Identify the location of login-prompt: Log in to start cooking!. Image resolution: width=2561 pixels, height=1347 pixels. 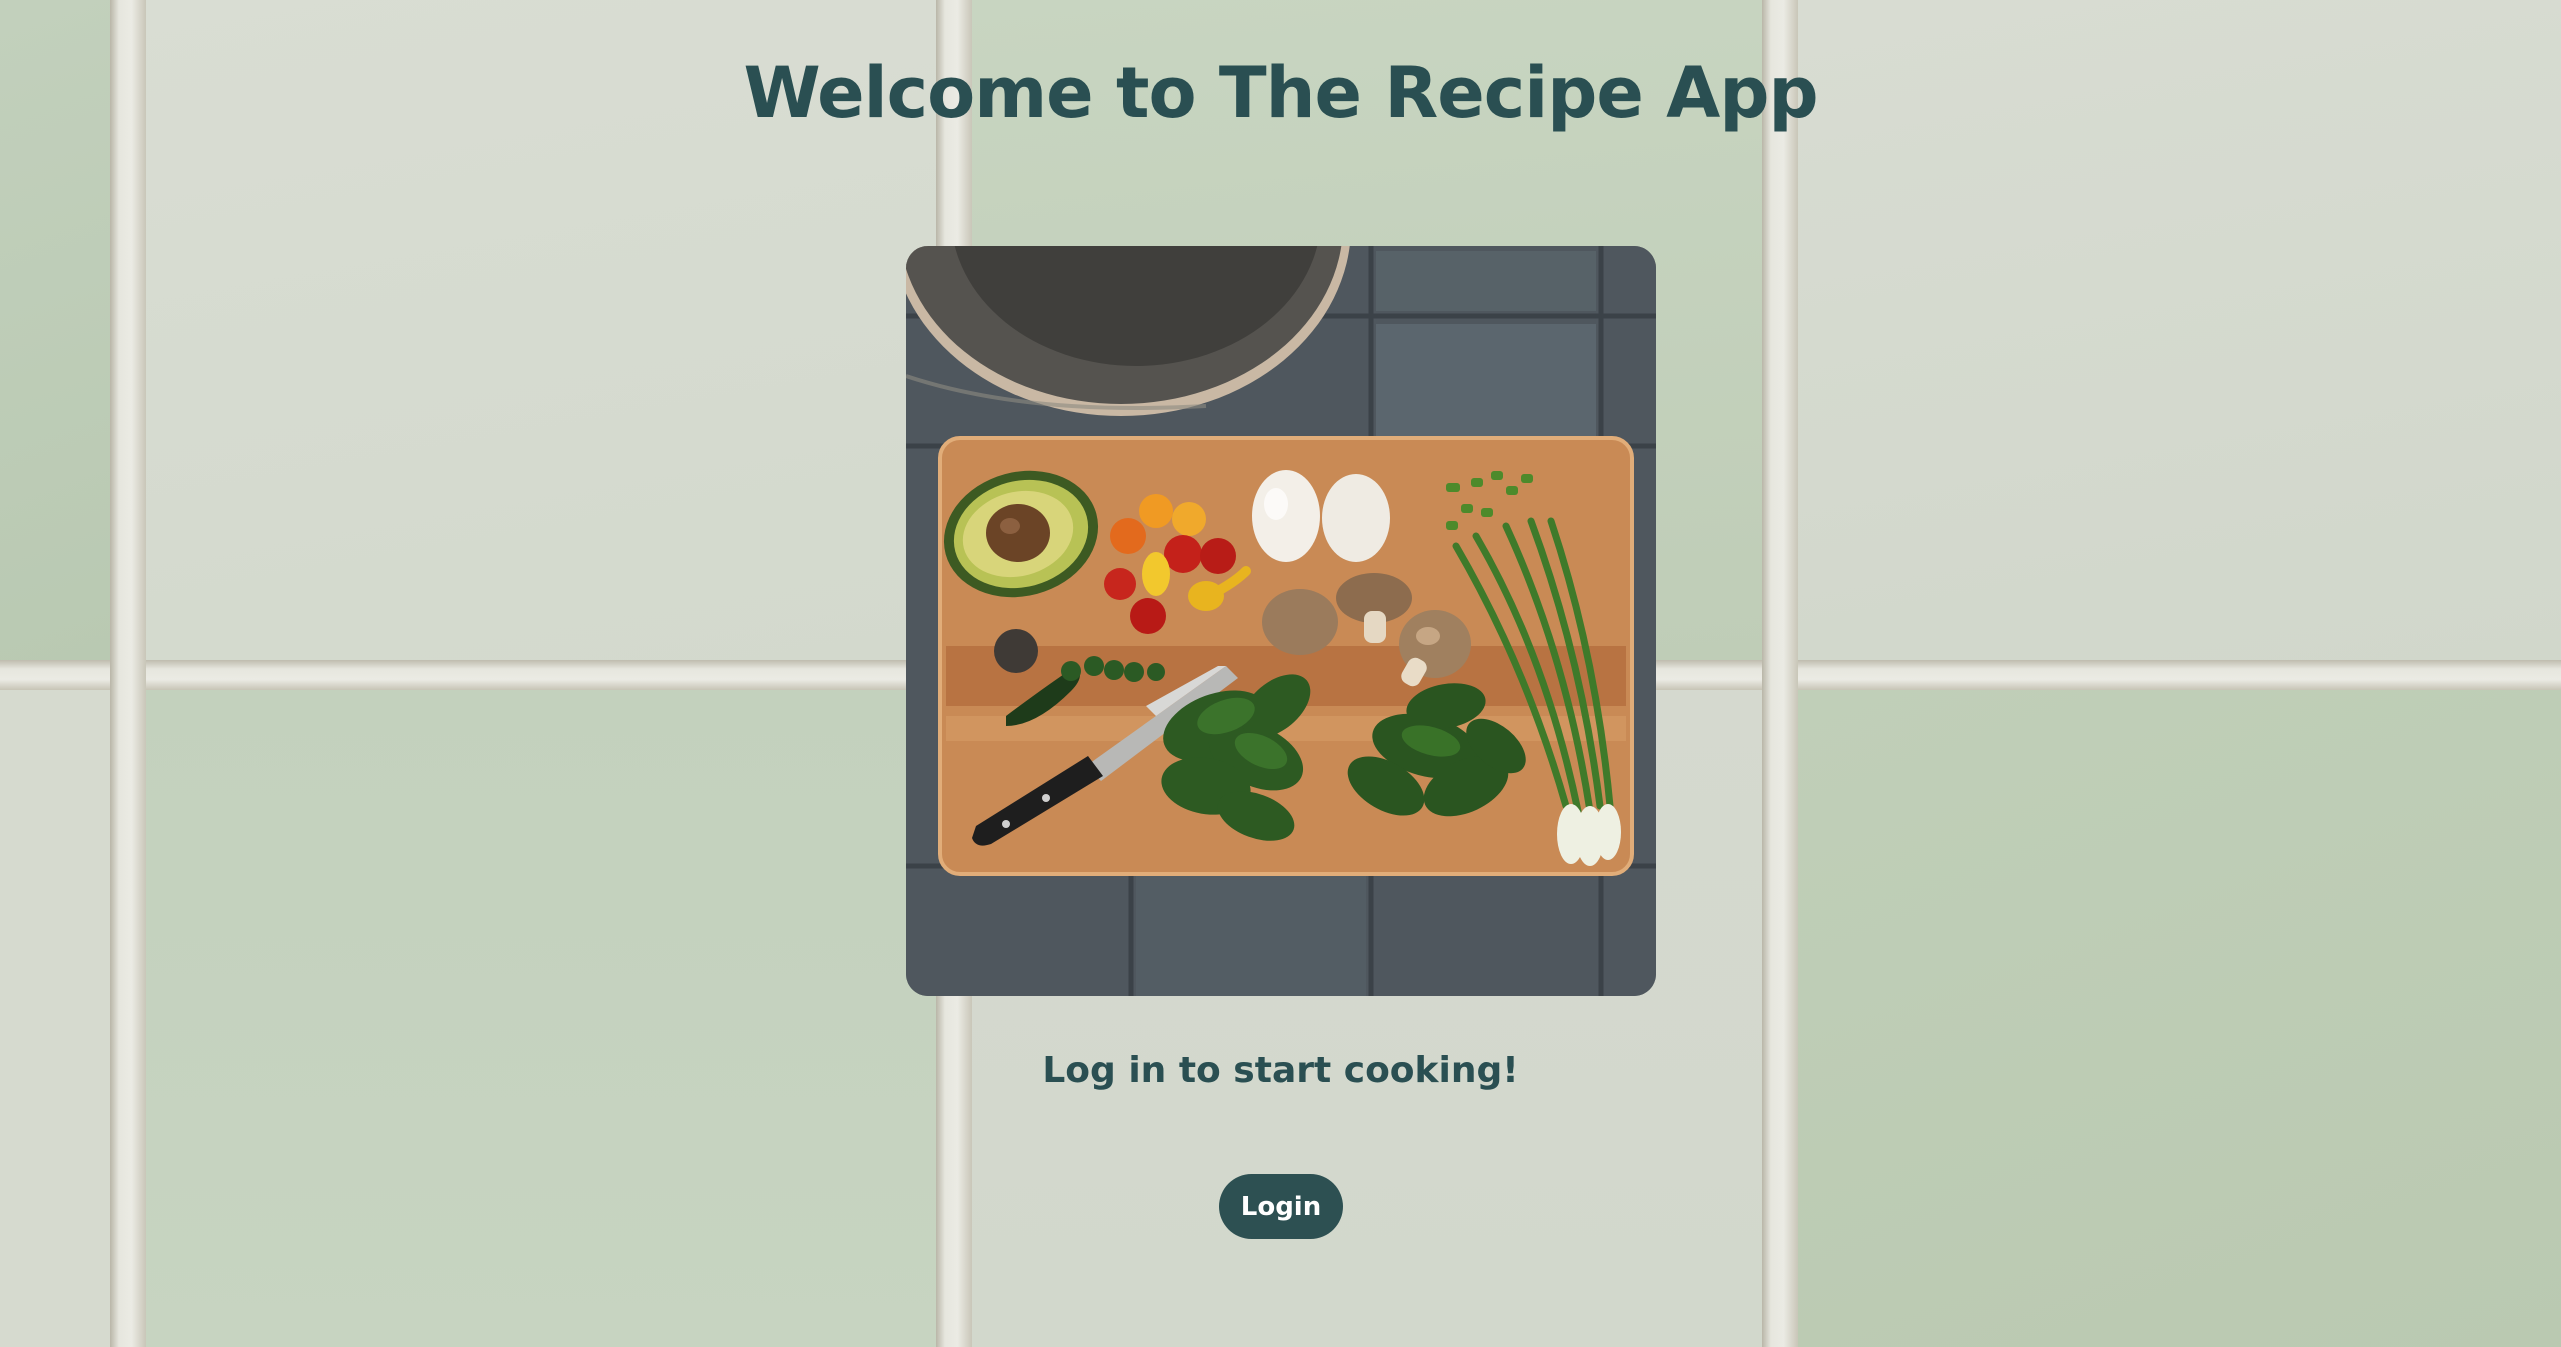
(1280, 1070).